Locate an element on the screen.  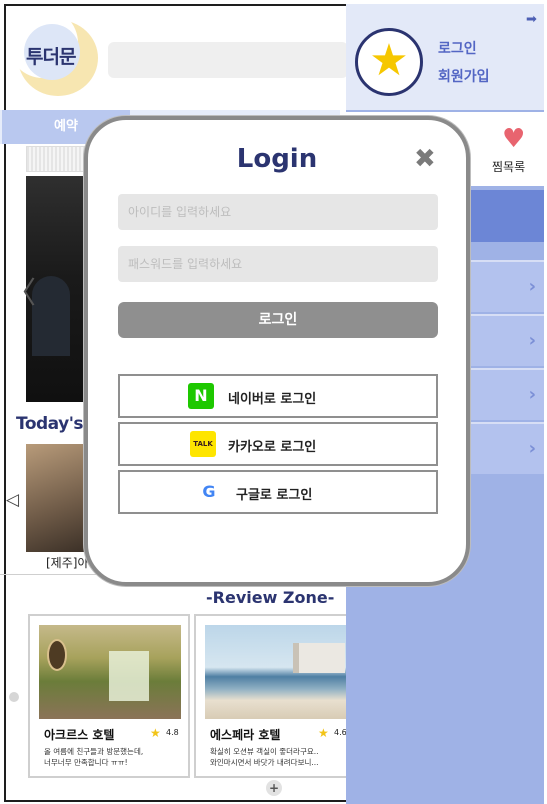
kakao-login-button: TALK 카카오로 로그인 is located at coordinates (278, 444).